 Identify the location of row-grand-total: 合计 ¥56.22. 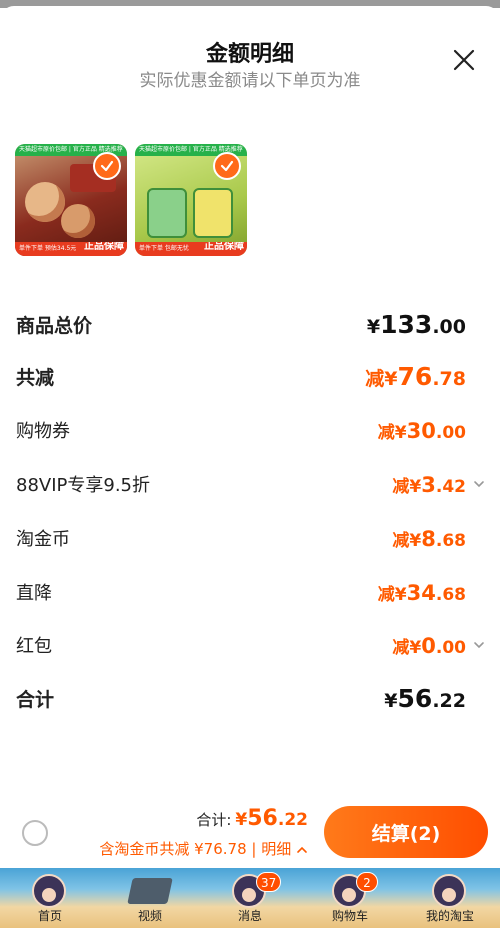
(251, 698).